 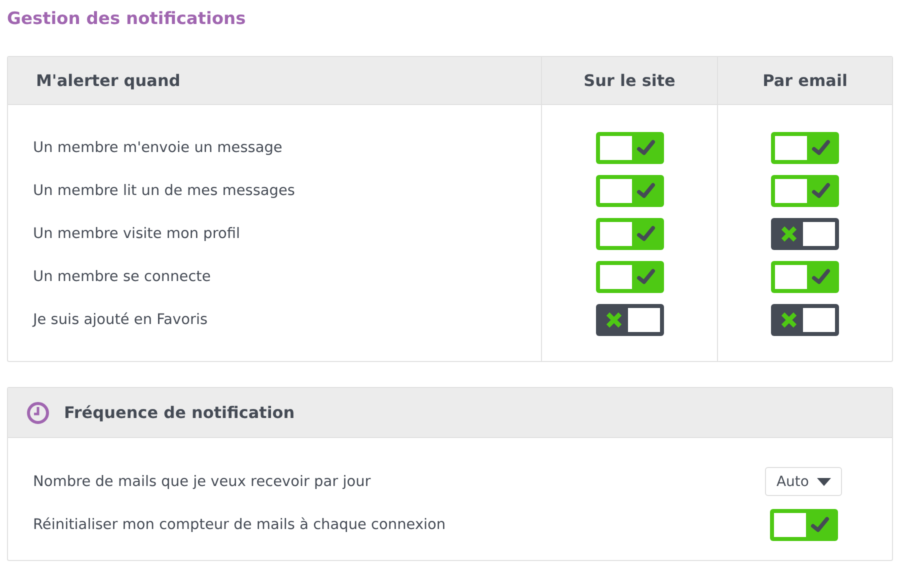 What do you see at coordinates (803, 481) in the screenshot?
I see `dropdown: Auto` at bounding box center [803, 481].